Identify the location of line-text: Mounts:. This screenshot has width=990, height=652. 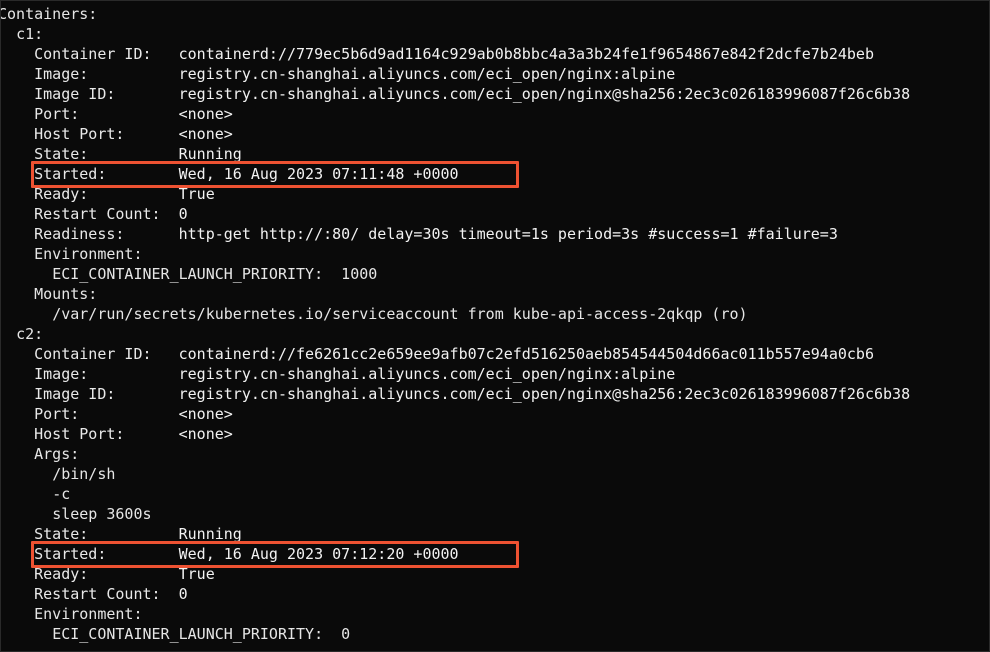
(66, 294).